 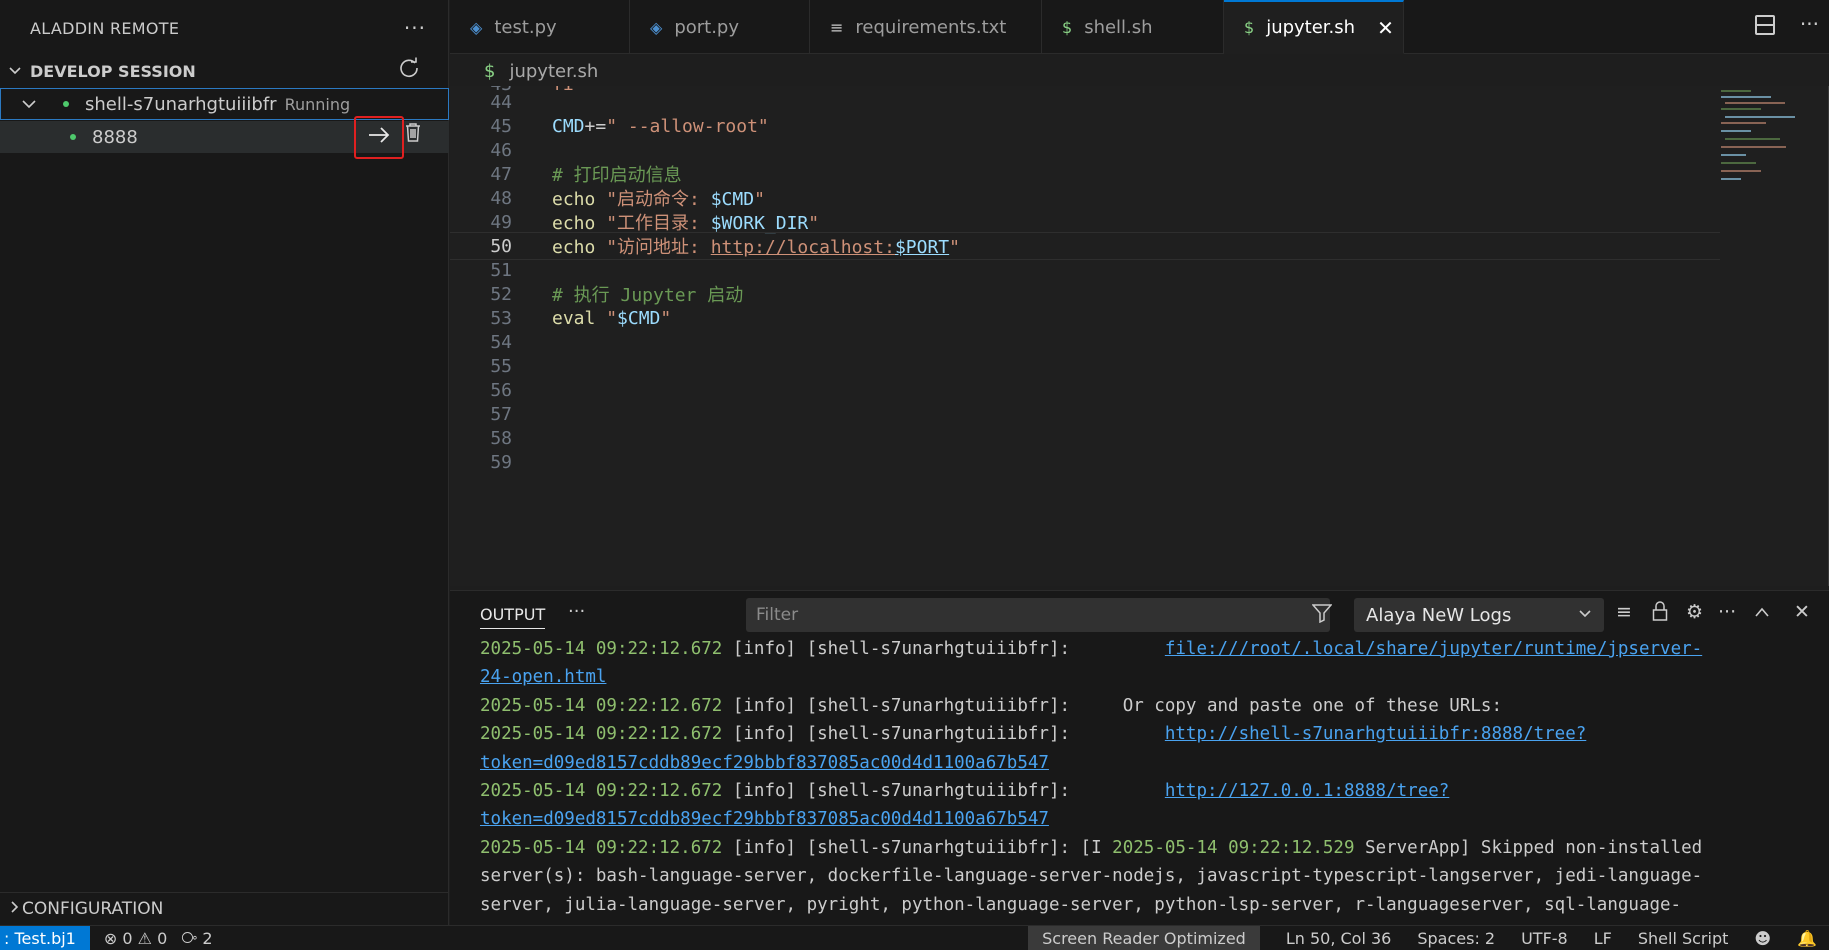 I want to click on editor-more-button: ···, so click(x=1809, y=24).